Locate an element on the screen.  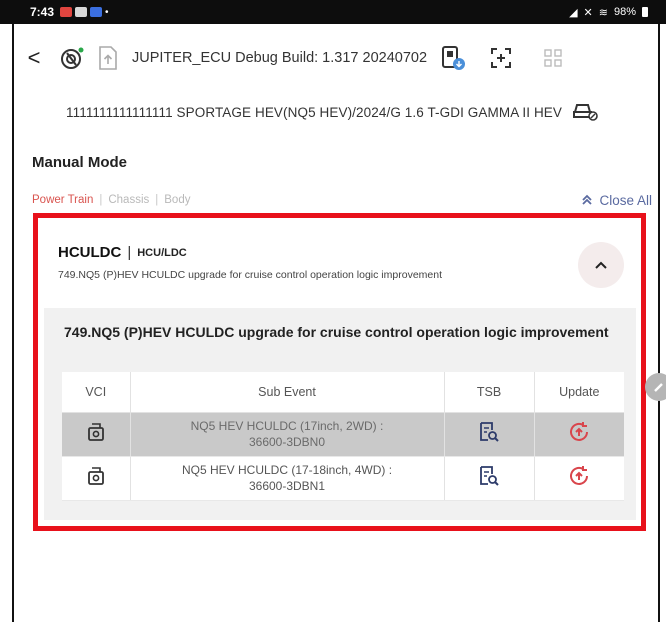
filter-body: Body is located at coordinates (177, 200).